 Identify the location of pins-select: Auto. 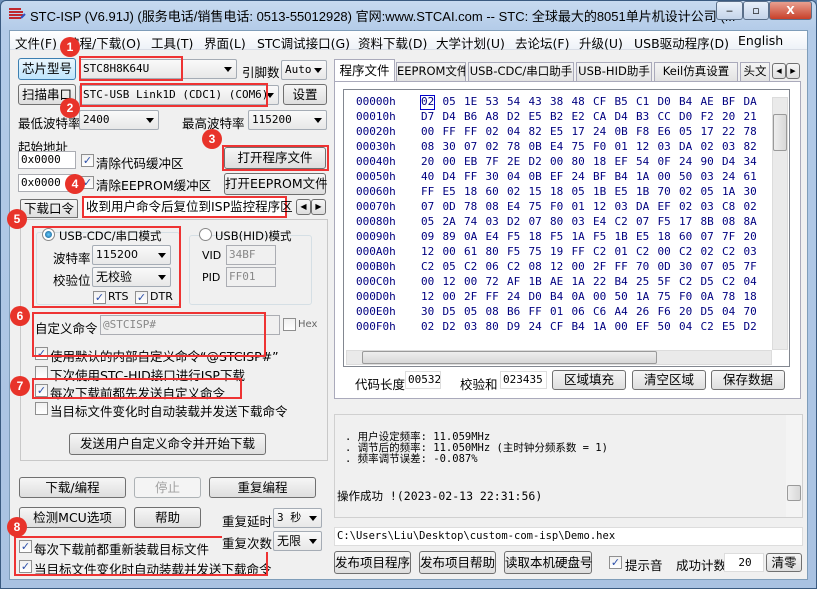
(304, 70).